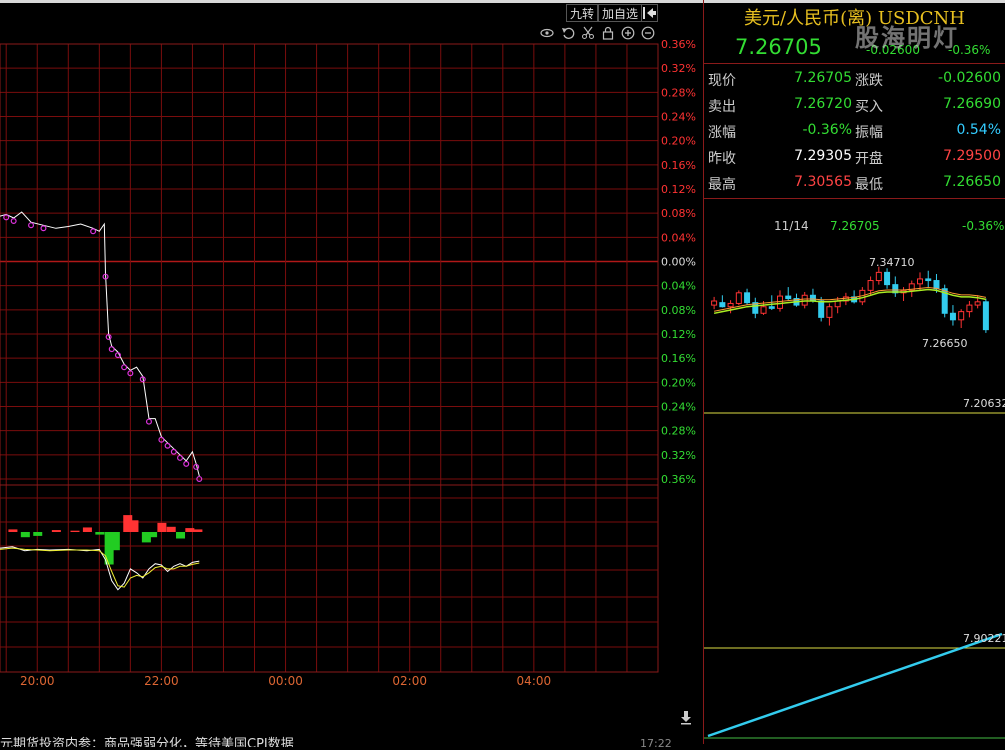  Describe the element at coordinates (823, 156) in the screenshot. I see `quote-value: 7.29305` at that location.